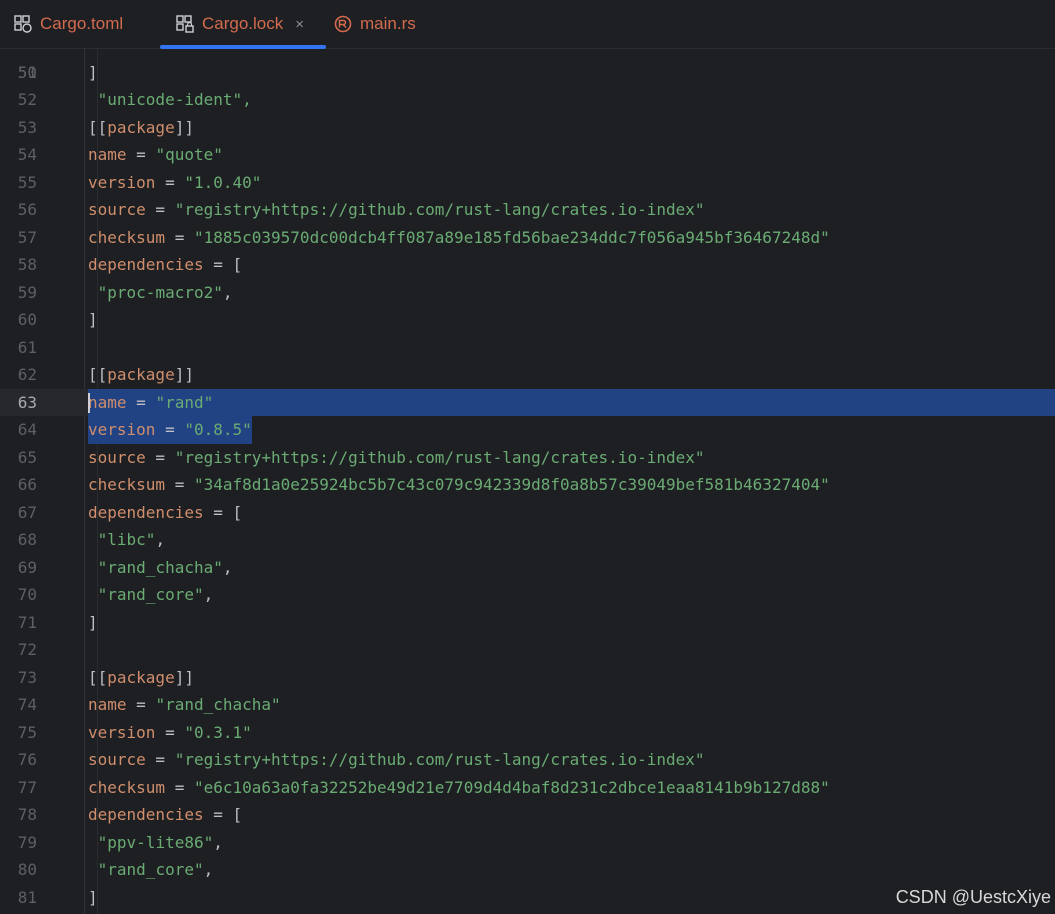 Image resolution: width=1055 pixels, height=914 pixels. I want to click on code-text: name = "rand_chacha", so click(184, 704).